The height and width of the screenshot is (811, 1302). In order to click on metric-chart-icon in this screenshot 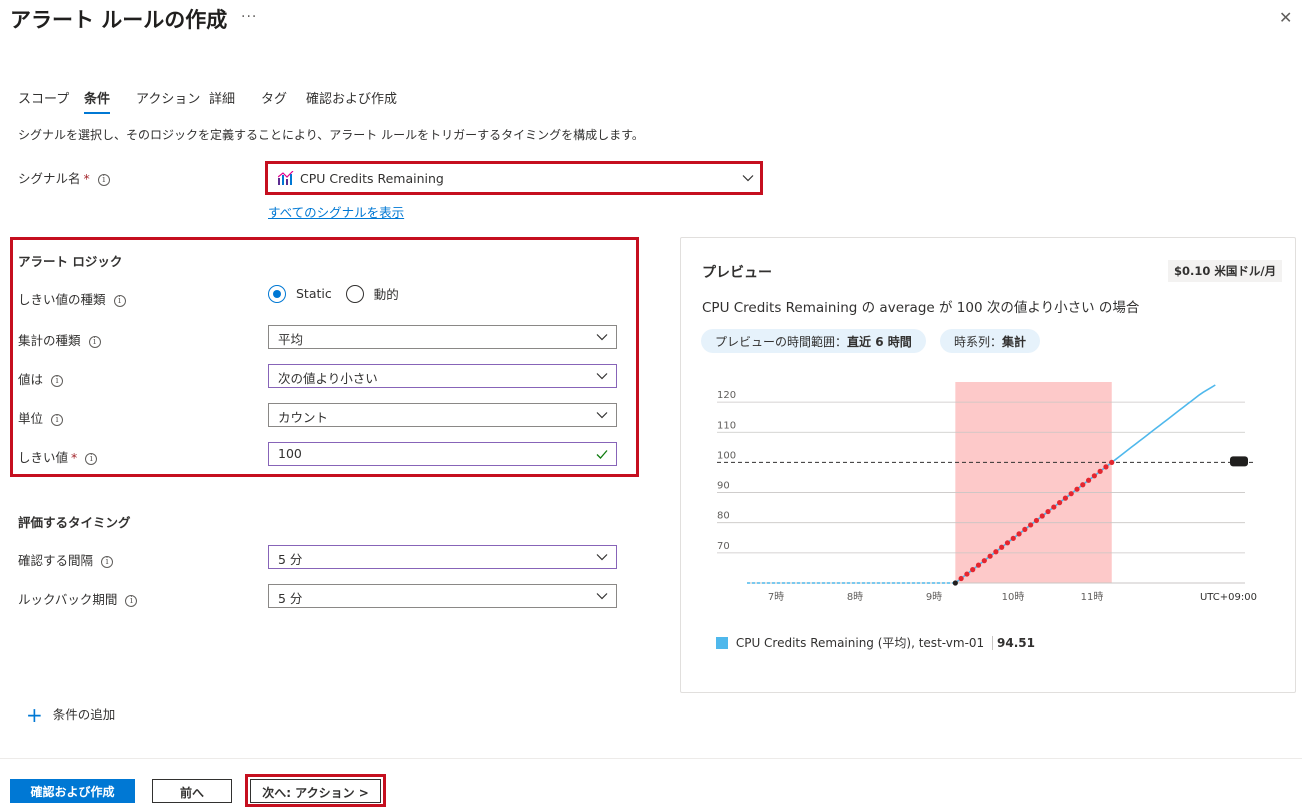, I will do `click(286, 178)`.